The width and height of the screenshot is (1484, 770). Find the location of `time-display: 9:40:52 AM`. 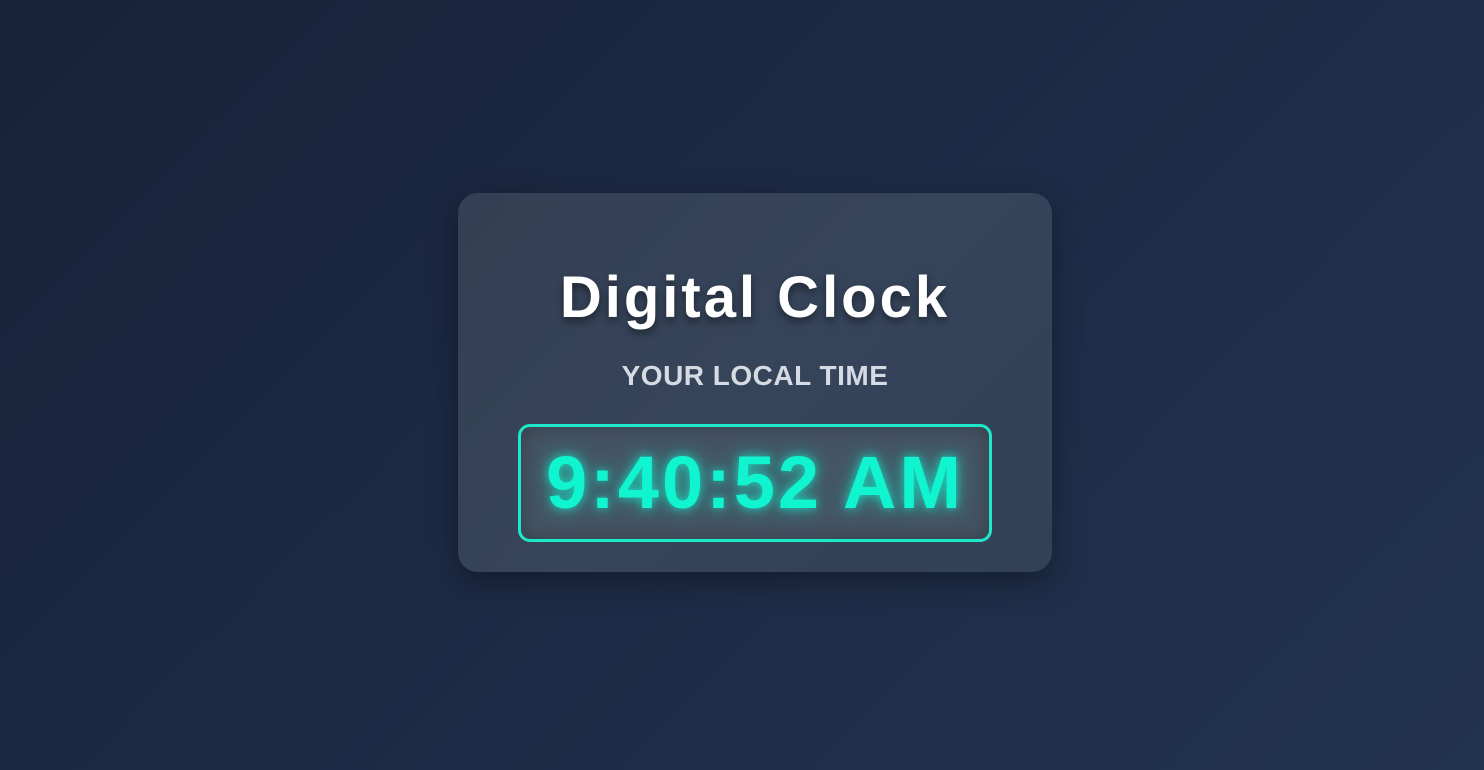

time-display: 9:40:52 AM is located at coordinates (755, 483).